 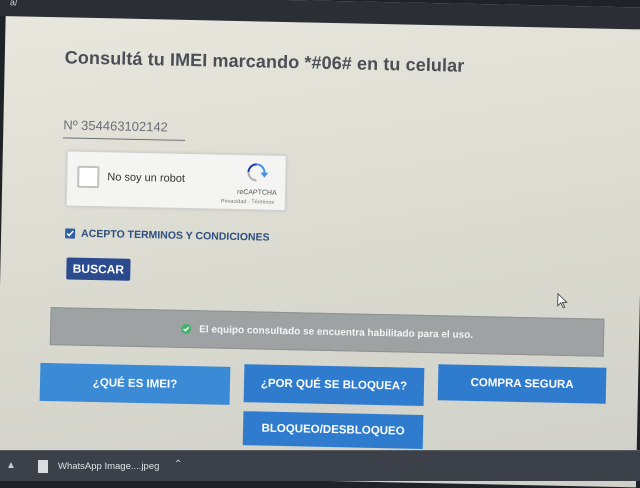 What do you see at coordinates (108, 466) in the screenshot?
I see `download-item-label: WhatsApp Image....jpeg` at bounding box center [108, 466].